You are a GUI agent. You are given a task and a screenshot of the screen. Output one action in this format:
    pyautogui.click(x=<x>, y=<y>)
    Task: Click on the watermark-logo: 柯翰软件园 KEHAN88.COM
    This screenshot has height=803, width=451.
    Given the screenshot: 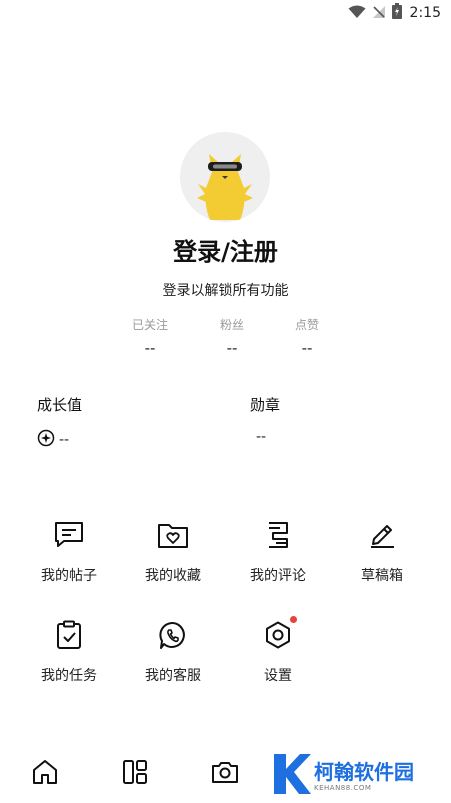 What is the action you would take?
    pyautogui.click(x=360, y=776)
    